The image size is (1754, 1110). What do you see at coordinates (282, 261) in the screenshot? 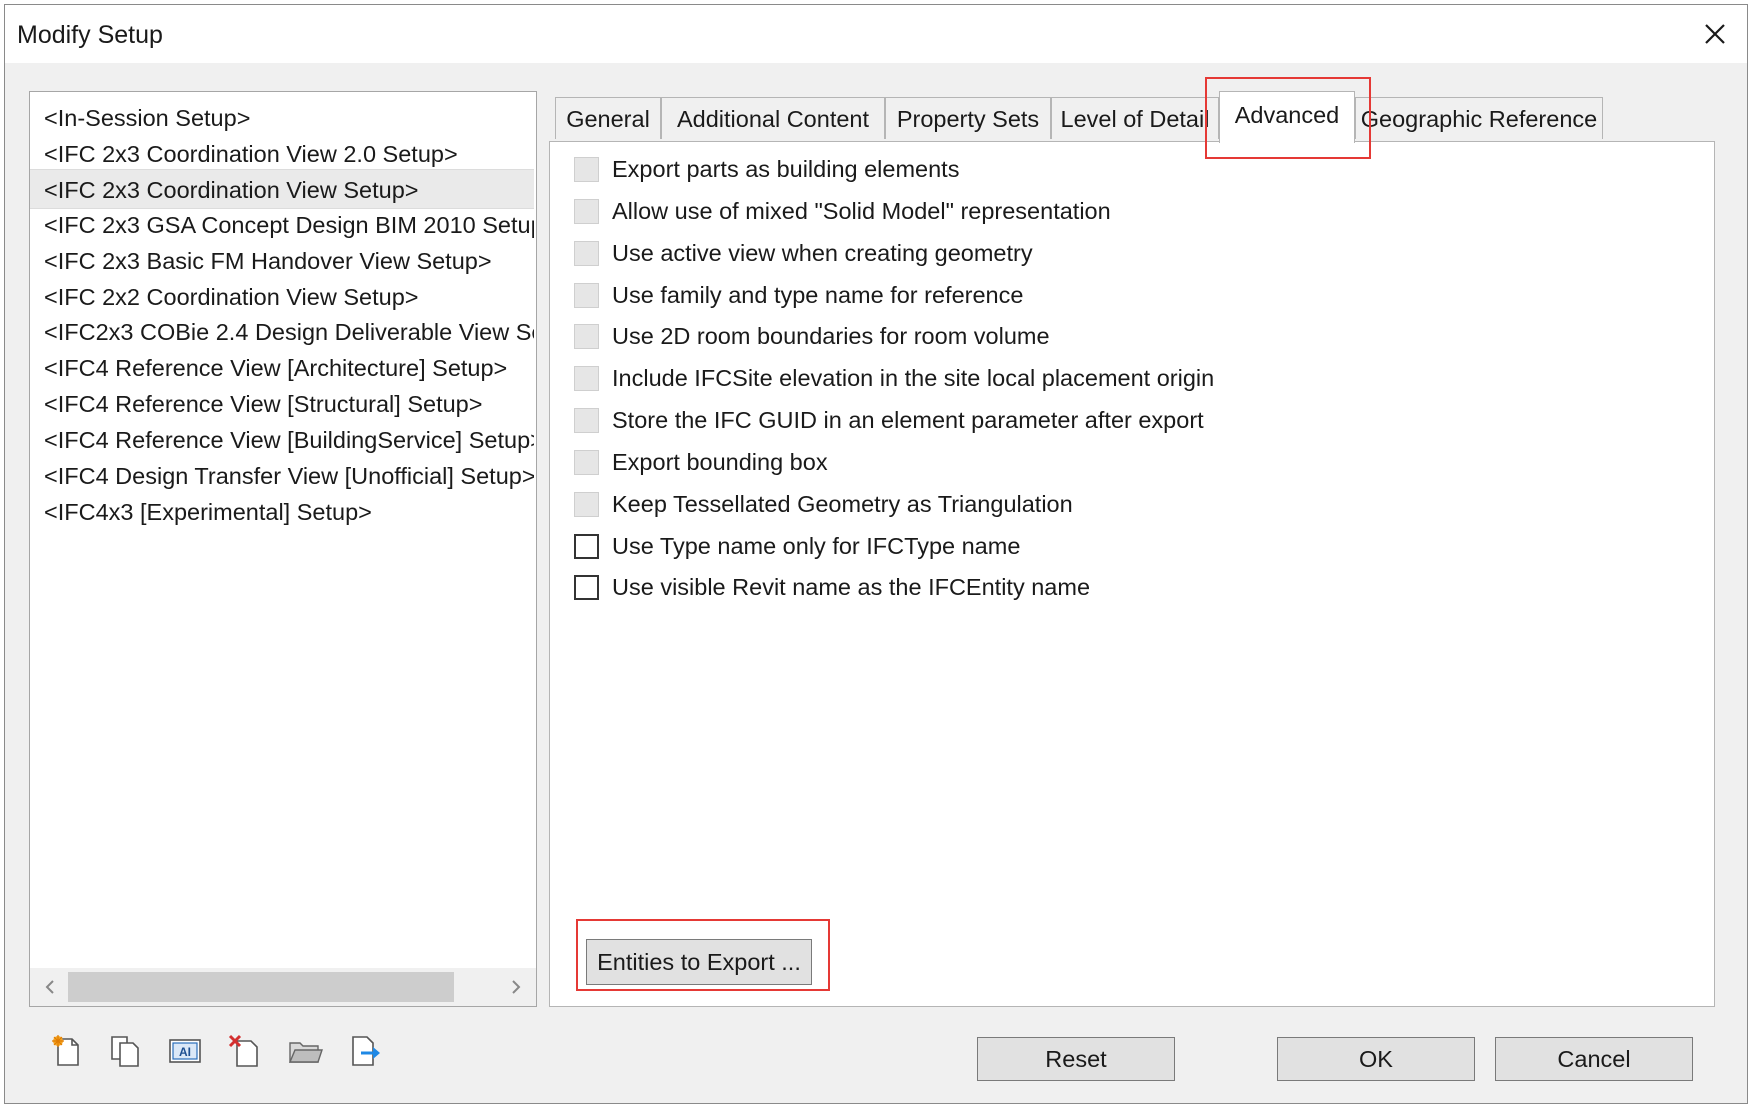
I see `setup-list-item: <IFC 2x3 Basic FM Handover View Setup>` at bounding box center [282, 261].